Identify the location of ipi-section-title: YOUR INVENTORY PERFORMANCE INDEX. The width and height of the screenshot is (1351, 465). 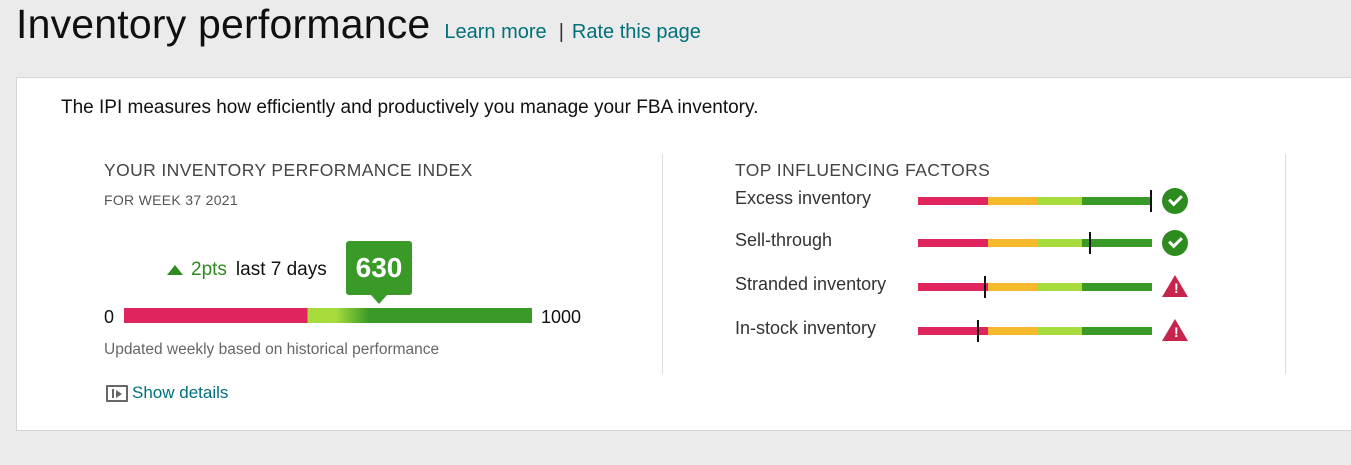
(288, 170).